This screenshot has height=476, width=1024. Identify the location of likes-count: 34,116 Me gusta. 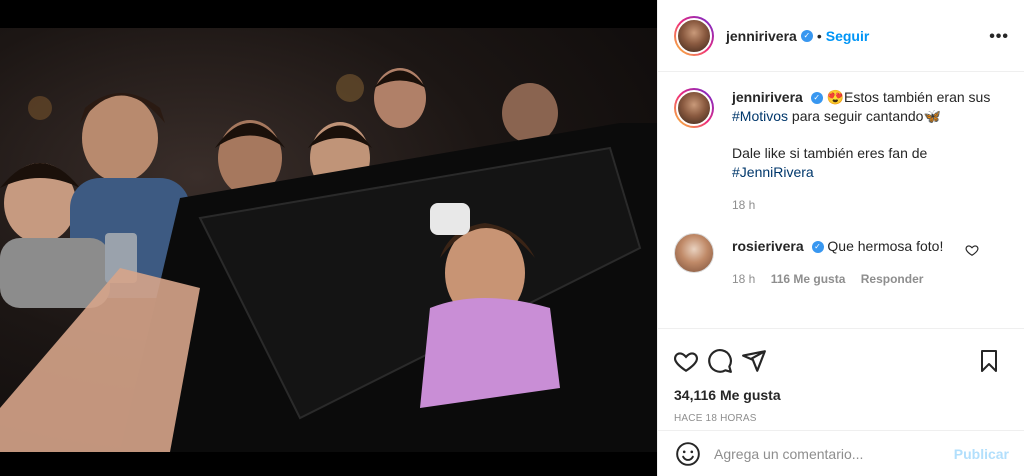
(841, 395).